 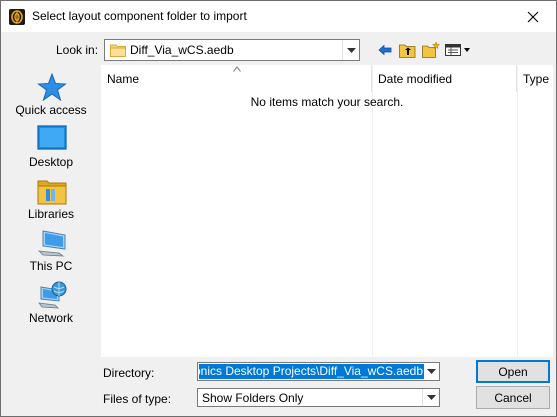 I want to click on this-pc-icon, so click(x=51, y=243).